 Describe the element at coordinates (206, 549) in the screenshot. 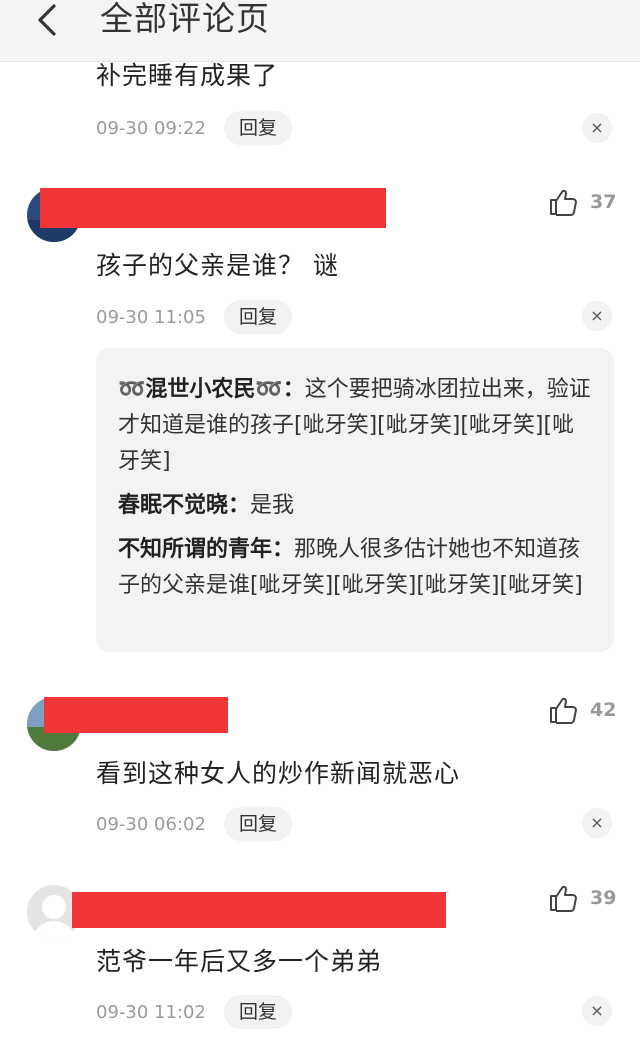

I see `reply-author: 不知所谓的青年：` at that location.